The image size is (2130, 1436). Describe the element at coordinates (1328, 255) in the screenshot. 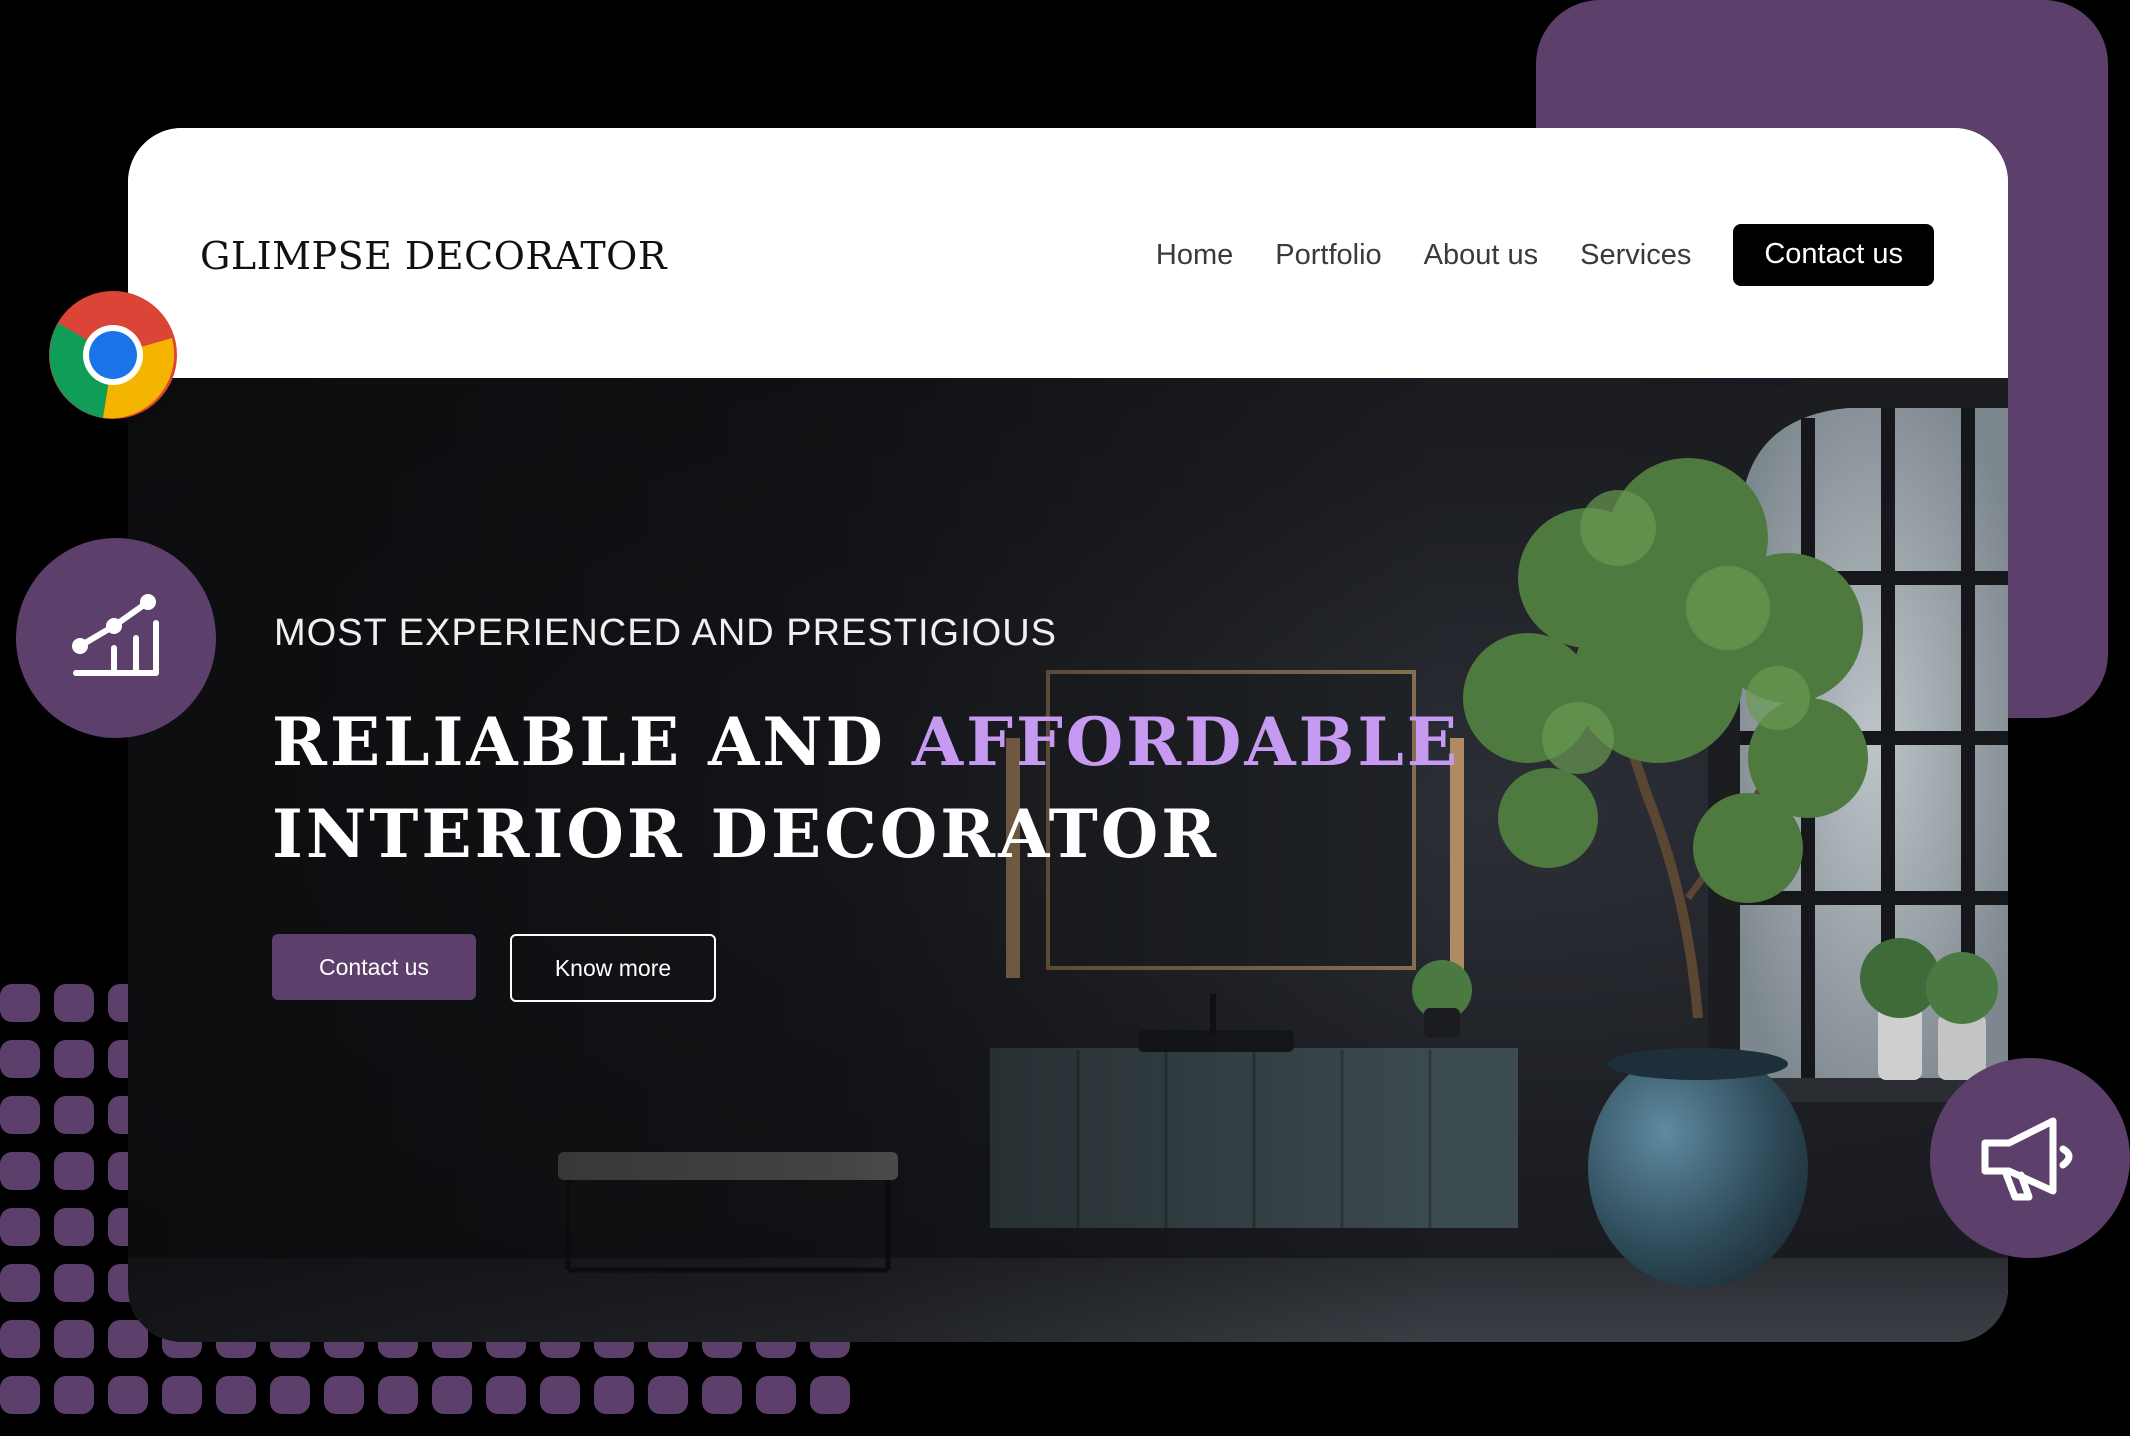

I see `nav-link-portfolio: Portfolio` at that location.